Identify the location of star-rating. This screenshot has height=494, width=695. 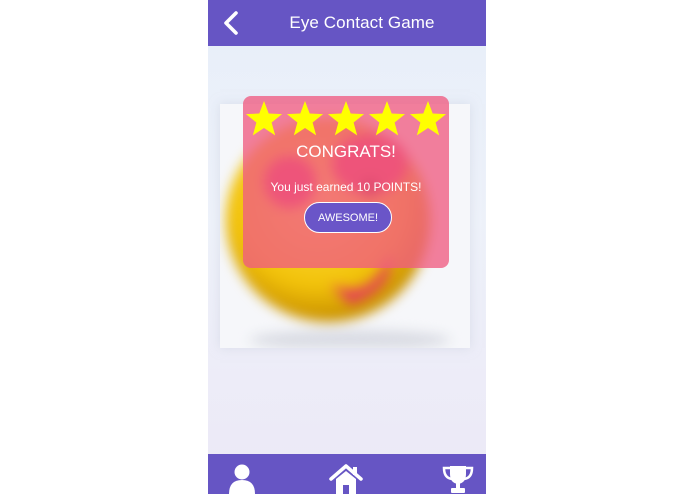
(346, 119).